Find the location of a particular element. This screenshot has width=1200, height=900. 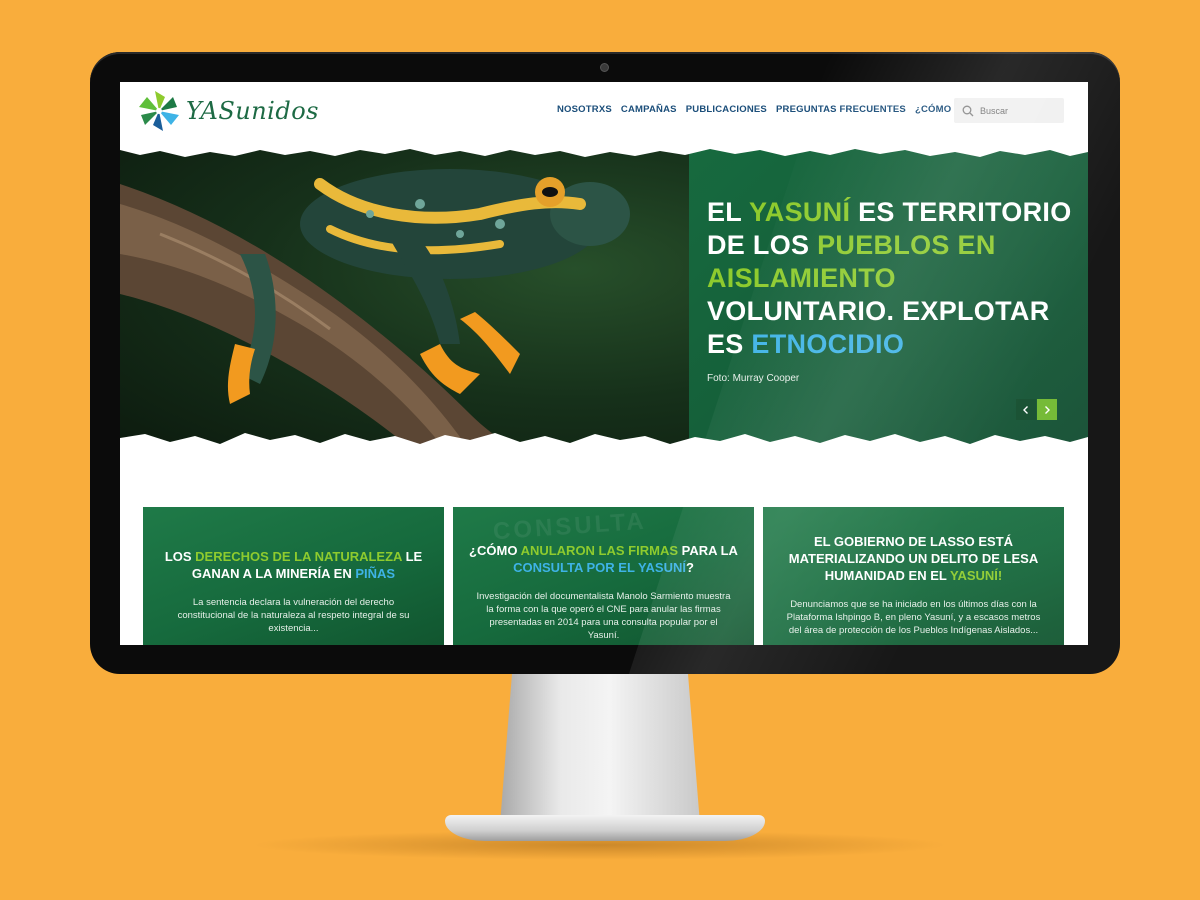

title-fragment: YASUNÍ! is located at coordinates (976, 575).